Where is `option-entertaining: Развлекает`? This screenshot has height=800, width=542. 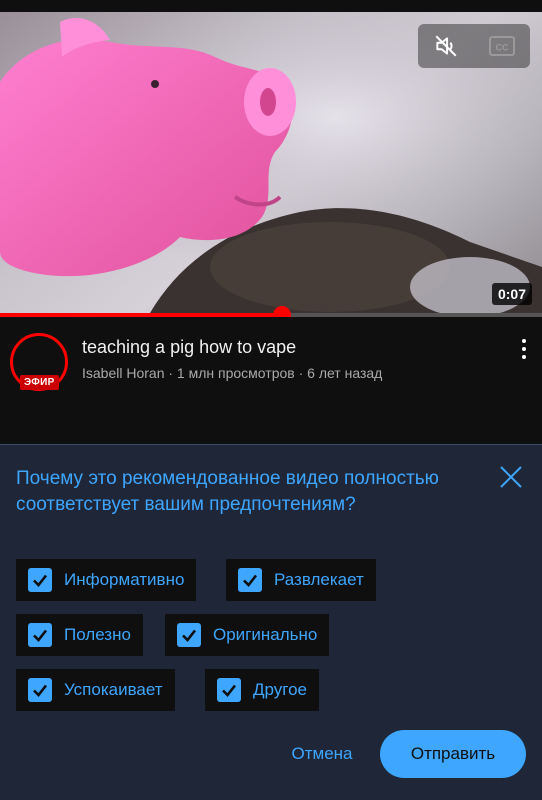
option-entertaining: Развлекает is located at coordinates (301, 580).